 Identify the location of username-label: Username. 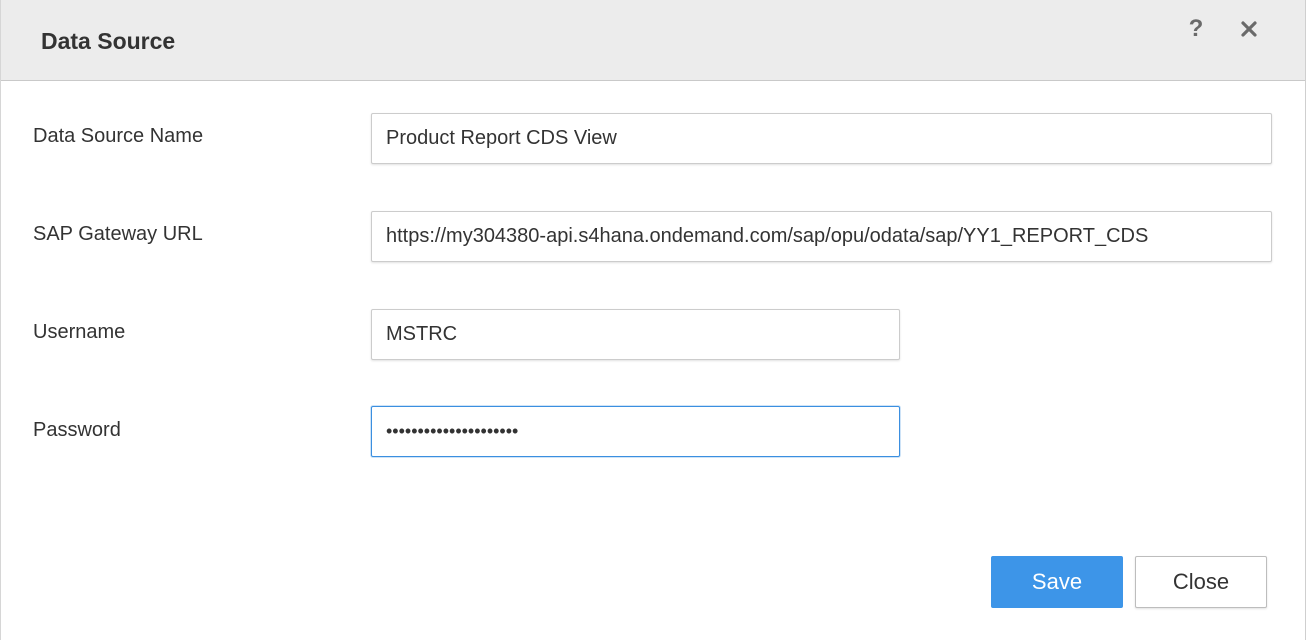
(79, 332).